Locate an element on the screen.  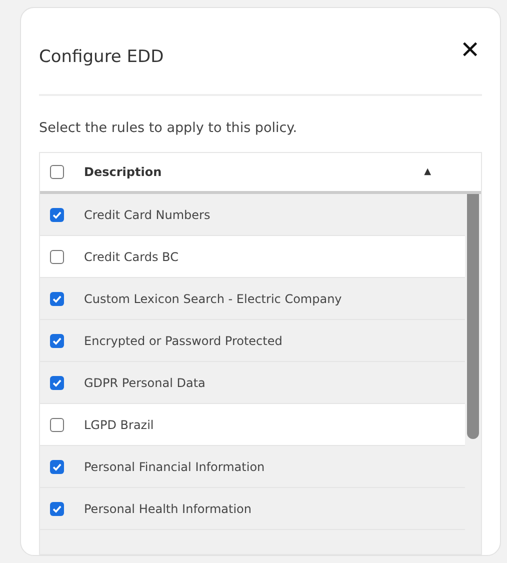
table-row: Personal Health Information is located at coordinates (252, 509).